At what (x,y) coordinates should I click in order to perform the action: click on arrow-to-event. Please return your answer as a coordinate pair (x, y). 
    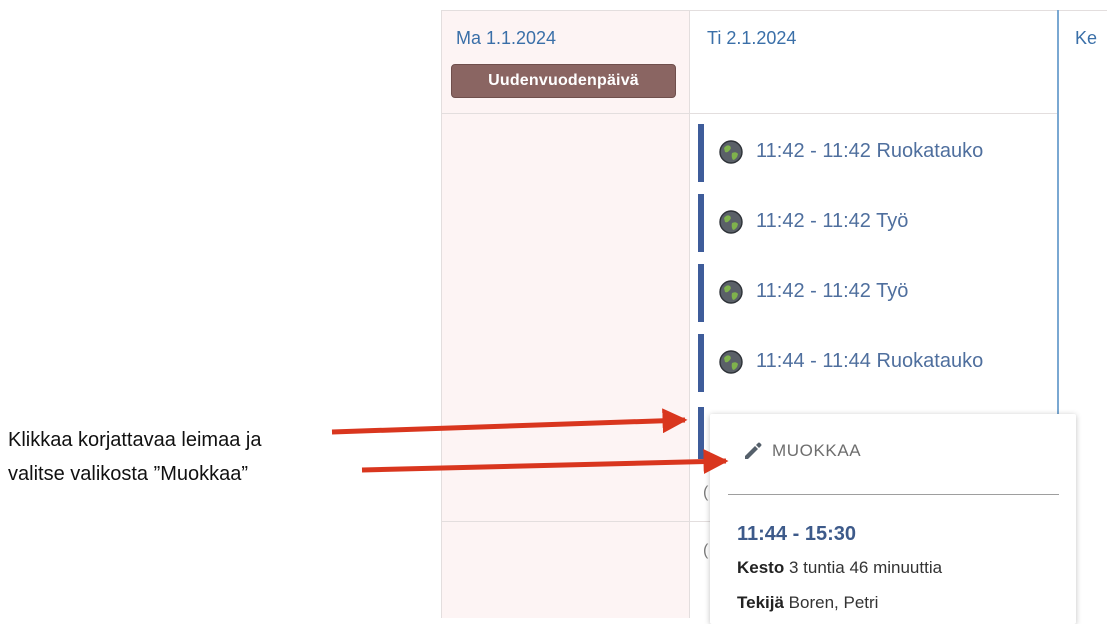
    Looking at the image, I should click on (509, 421).